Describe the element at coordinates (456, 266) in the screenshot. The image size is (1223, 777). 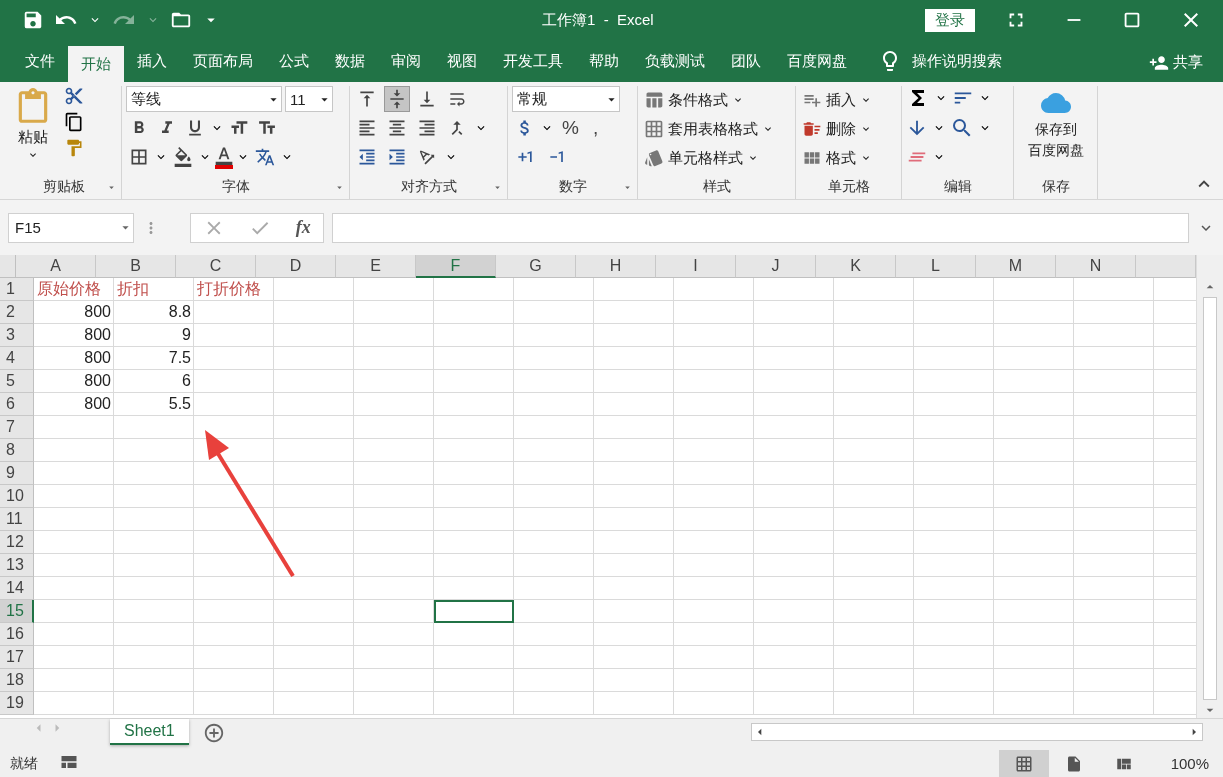
I see `column-header: F` at that location.